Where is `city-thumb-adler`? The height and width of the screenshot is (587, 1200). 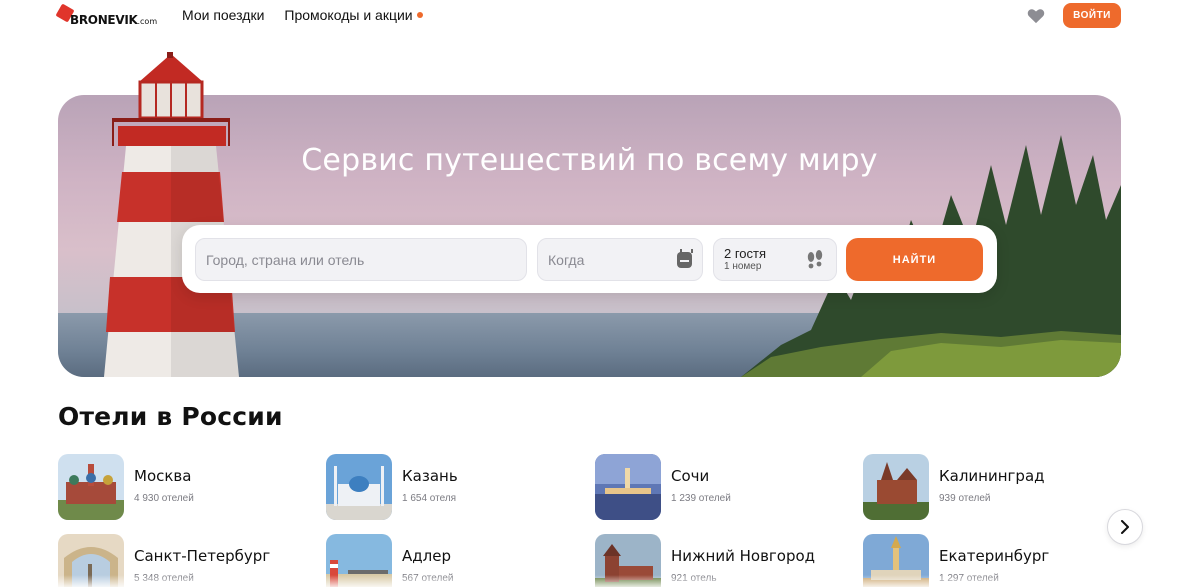 city-thumb-adler is located at coordinates (359, 560).